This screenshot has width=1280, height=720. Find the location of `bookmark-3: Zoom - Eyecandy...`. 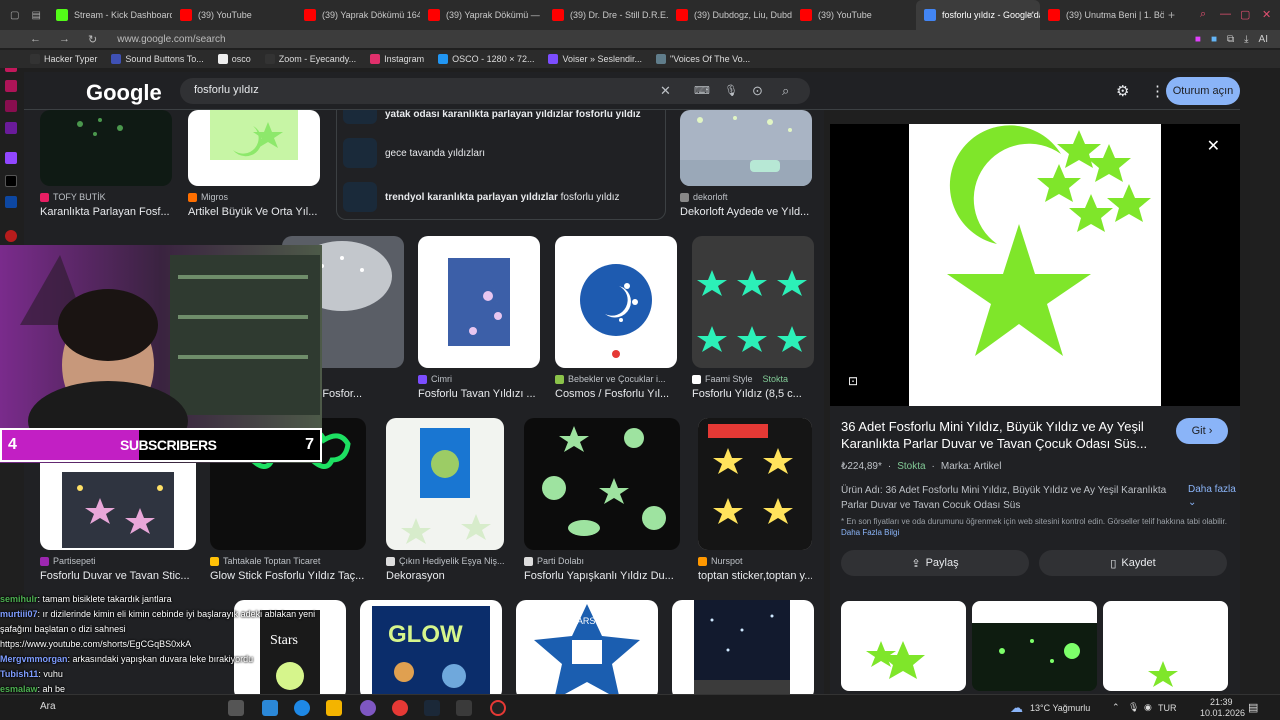

bookmark-3: Zoom - Eyecandy... is located at coordinates (310, 59).